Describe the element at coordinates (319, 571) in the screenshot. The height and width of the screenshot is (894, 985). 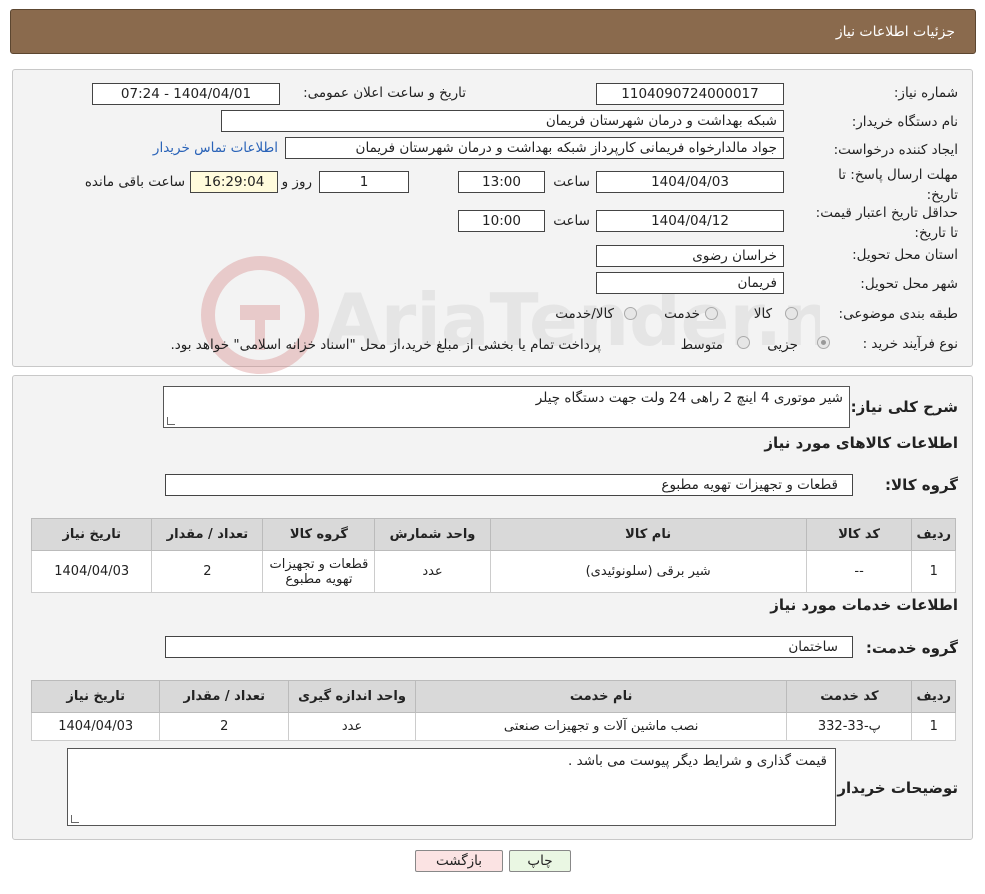
I see `goods-cell-group: قطعات و تجهیزات تهویه مطبوع` at that location.